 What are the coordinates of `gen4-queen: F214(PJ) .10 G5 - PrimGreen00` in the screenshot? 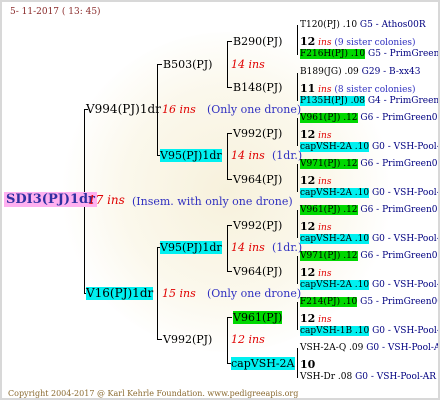 It's located at (370, 302).